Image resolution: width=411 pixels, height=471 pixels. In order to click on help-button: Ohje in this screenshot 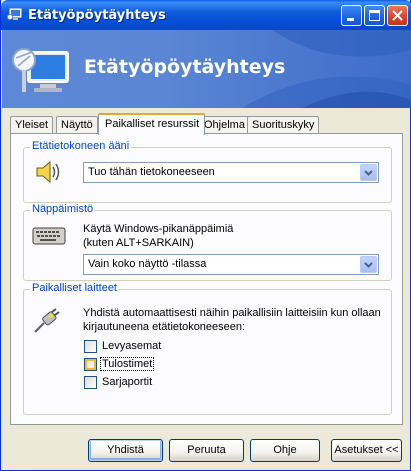, I will do `click(285, 450)`.